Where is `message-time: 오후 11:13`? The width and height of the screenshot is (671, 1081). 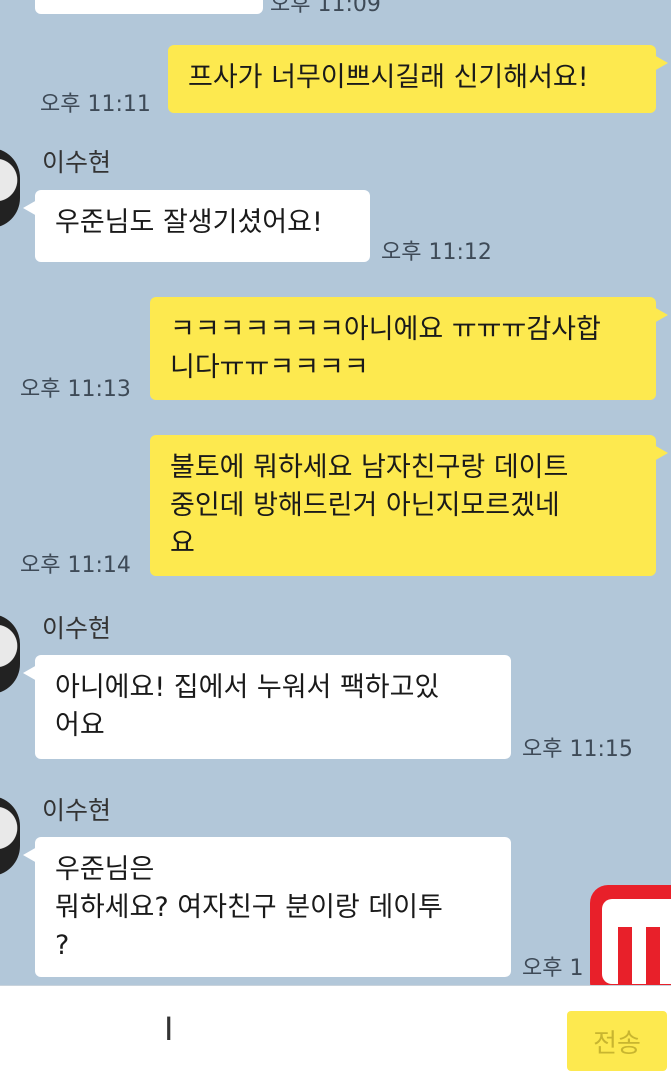 message-time: 오후 11:13 is located at coordinates (75, 389).